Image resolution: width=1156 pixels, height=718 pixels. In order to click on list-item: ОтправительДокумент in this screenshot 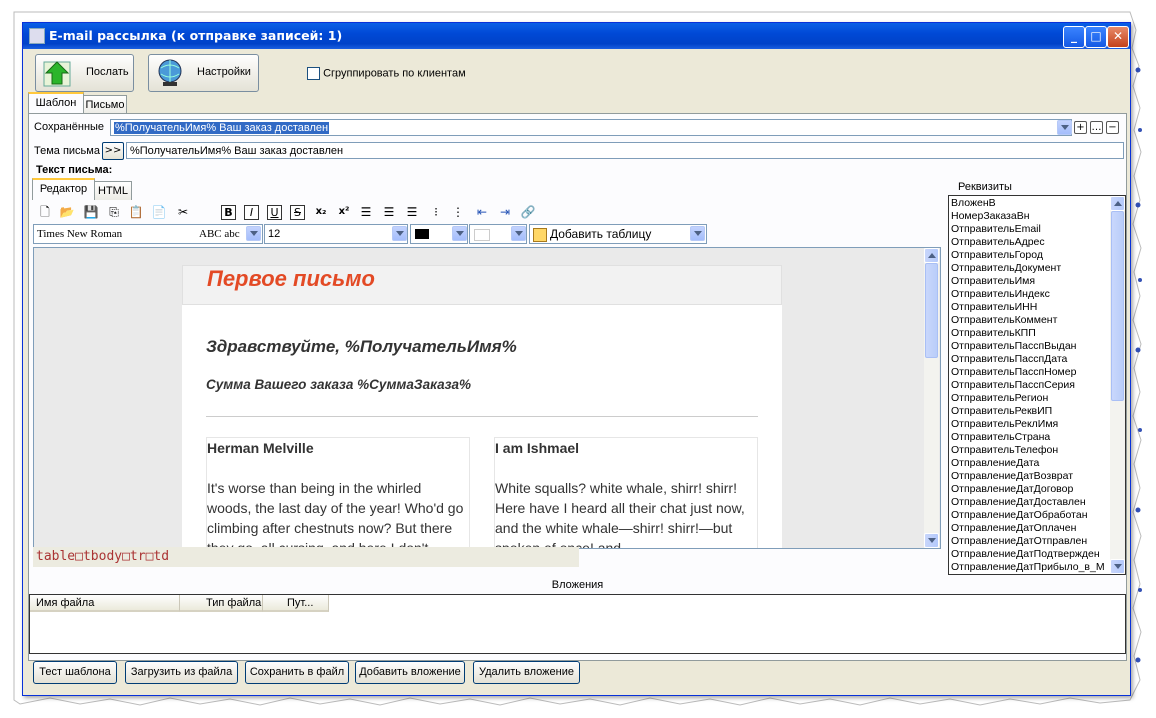, I will do `click(1006, 268)`.